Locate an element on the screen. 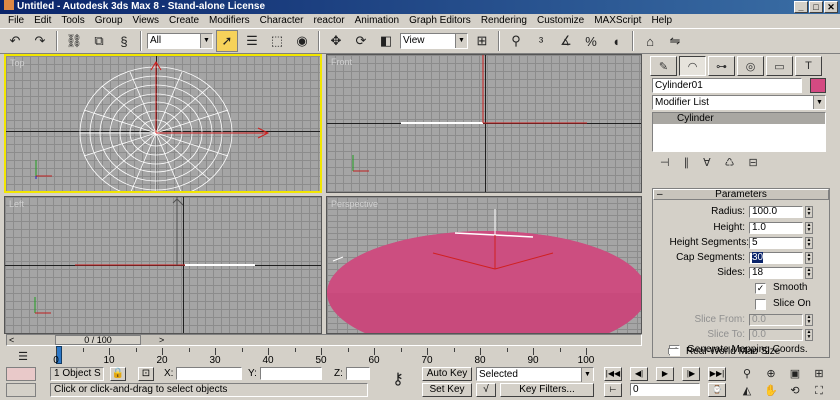  zoom-all-icon: ⊕ is located at coordinates (771, 374).